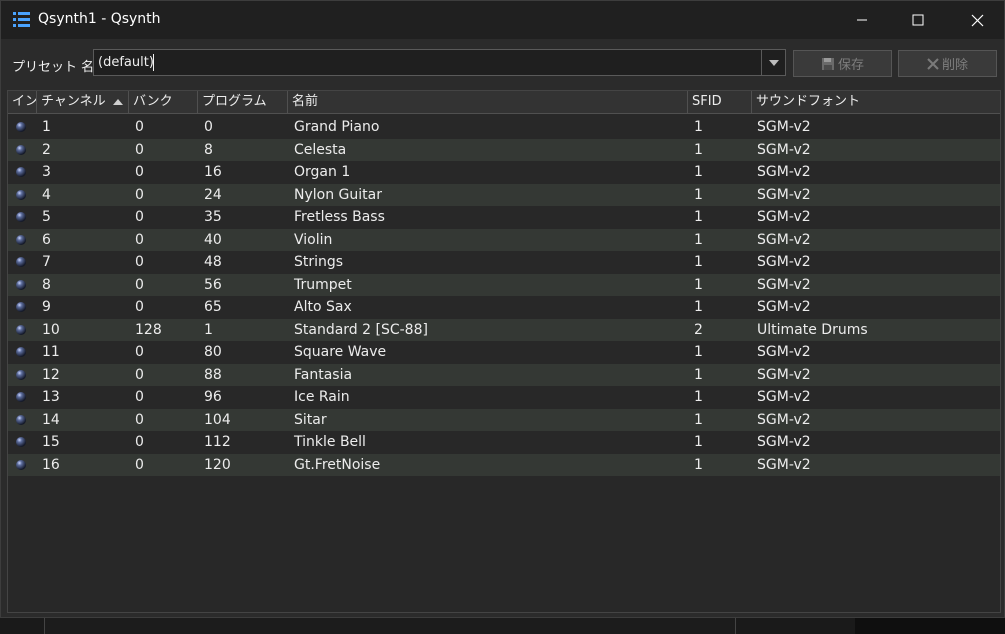  Describe the element at coordinates (83, 102) in the screenshot. I see `column-header-channel: チャンネル` at that location.